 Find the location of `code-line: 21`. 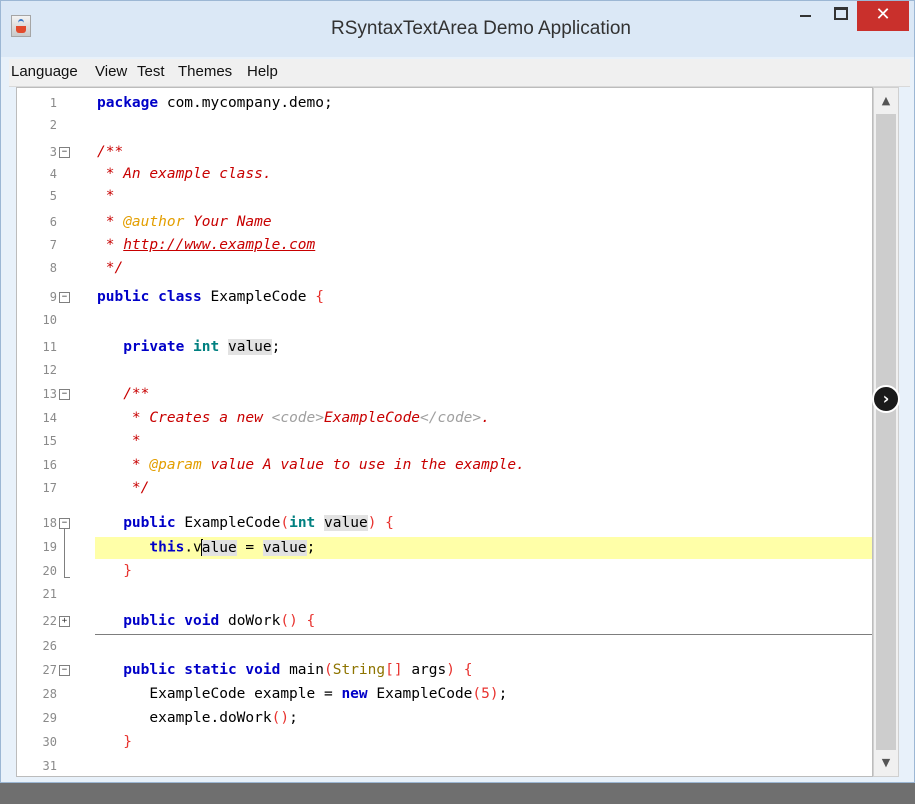

code-line: 21 is located at coordinates (444, 595).